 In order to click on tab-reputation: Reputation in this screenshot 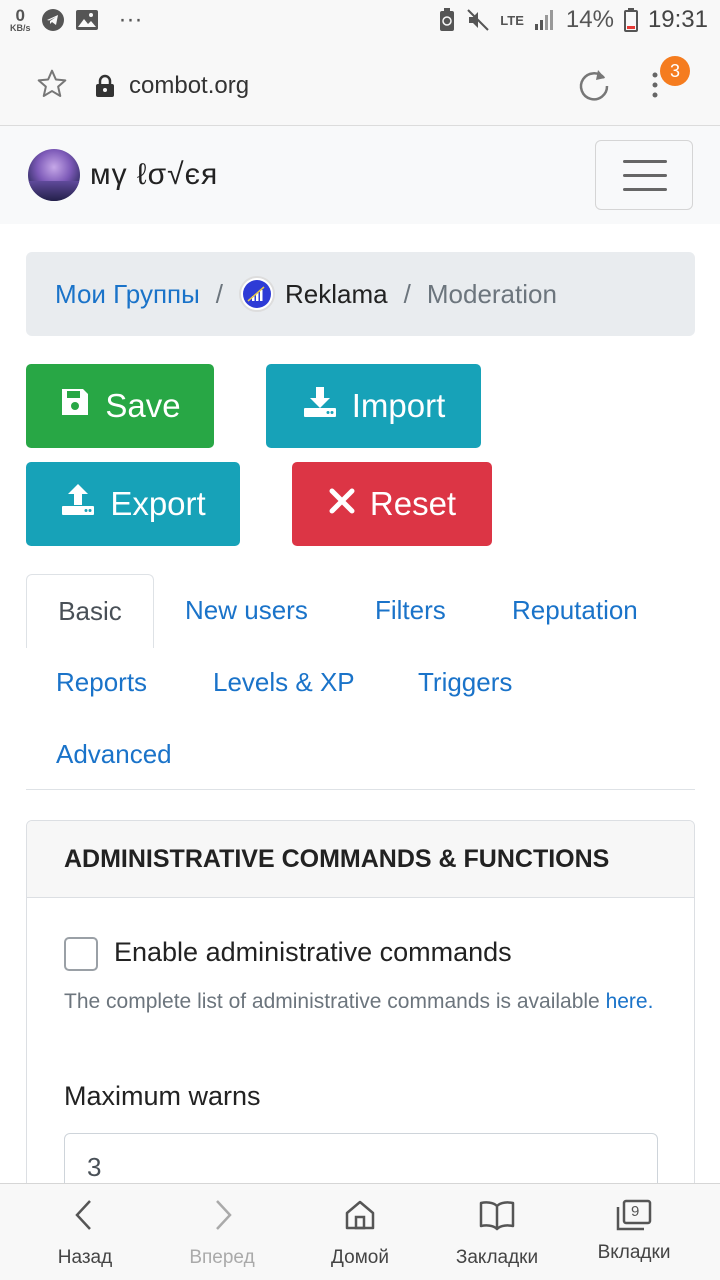, I will do `click(575, 610)`.